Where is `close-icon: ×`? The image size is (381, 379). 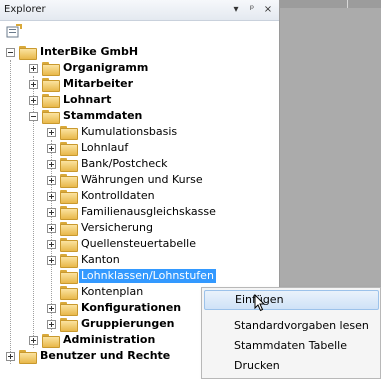
close-icon: × is located at coordinates (268, 10).